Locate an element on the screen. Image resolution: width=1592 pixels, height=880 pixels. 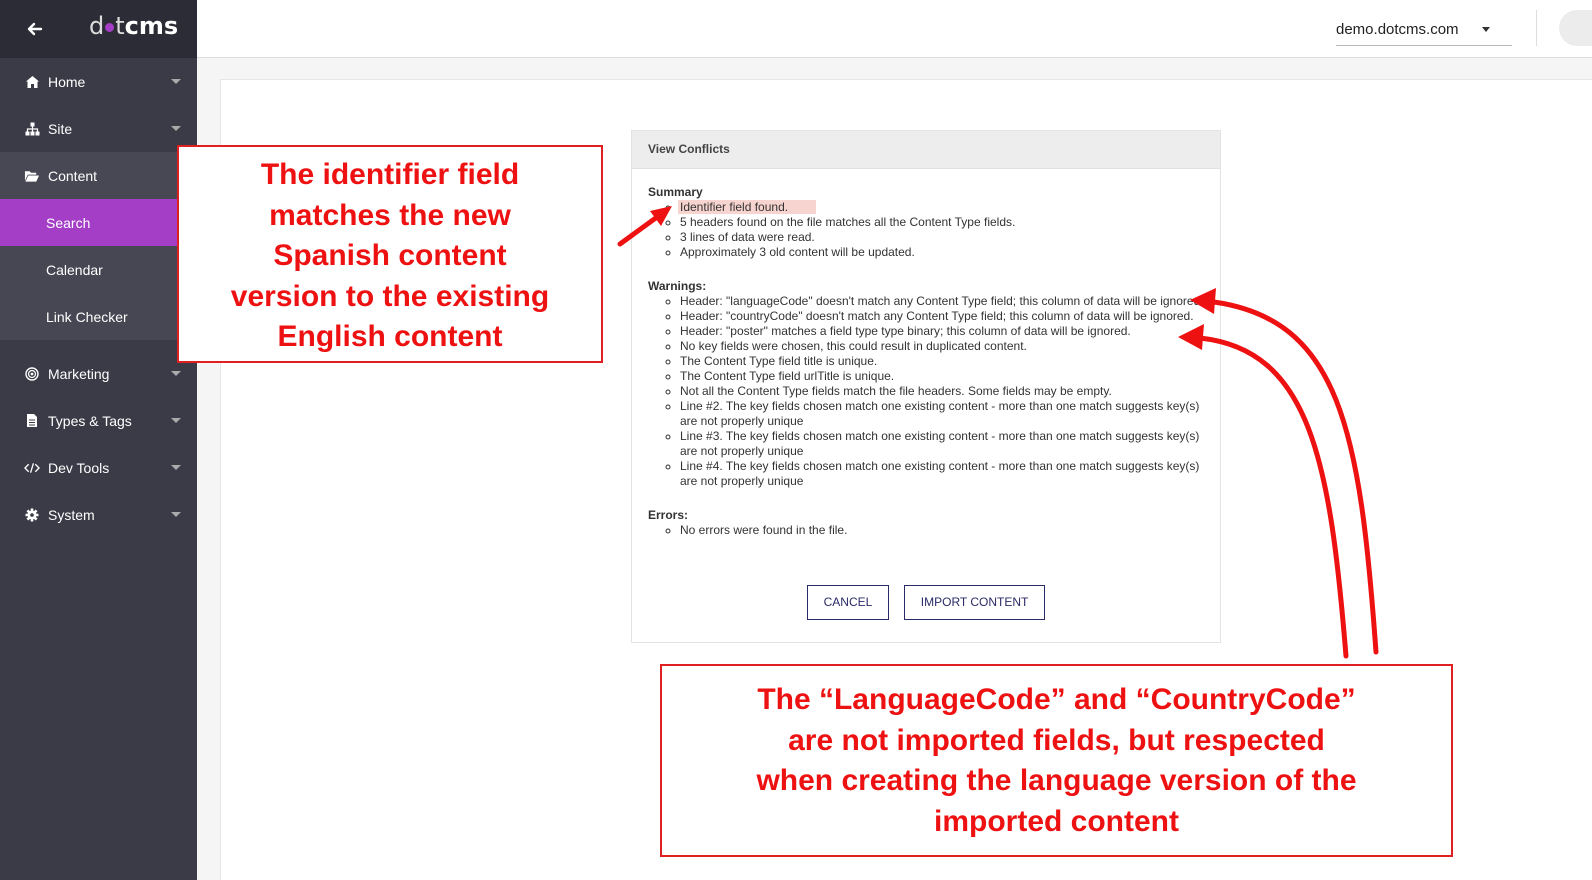
sidebar-item-home: Home is located at coordinates (98, 81).